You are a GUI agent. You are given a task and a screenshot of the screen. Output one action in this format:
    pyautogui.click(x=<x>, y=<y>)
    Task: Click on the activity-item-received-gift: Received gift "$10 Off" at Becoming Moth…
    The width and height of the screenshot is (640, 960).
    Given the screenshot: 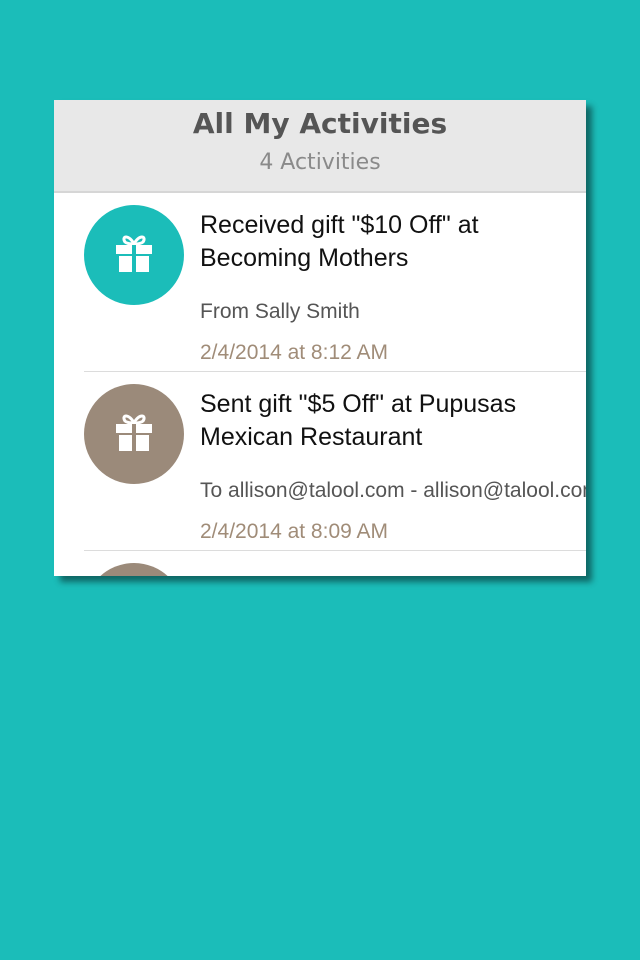 What is the action you would take?
    pyautogui.click(x=335, y=282)
    